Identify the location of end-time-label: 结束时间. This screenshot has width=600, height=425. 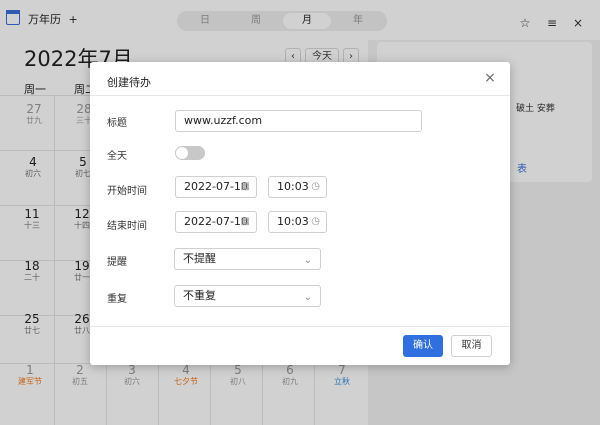
(127, 226).